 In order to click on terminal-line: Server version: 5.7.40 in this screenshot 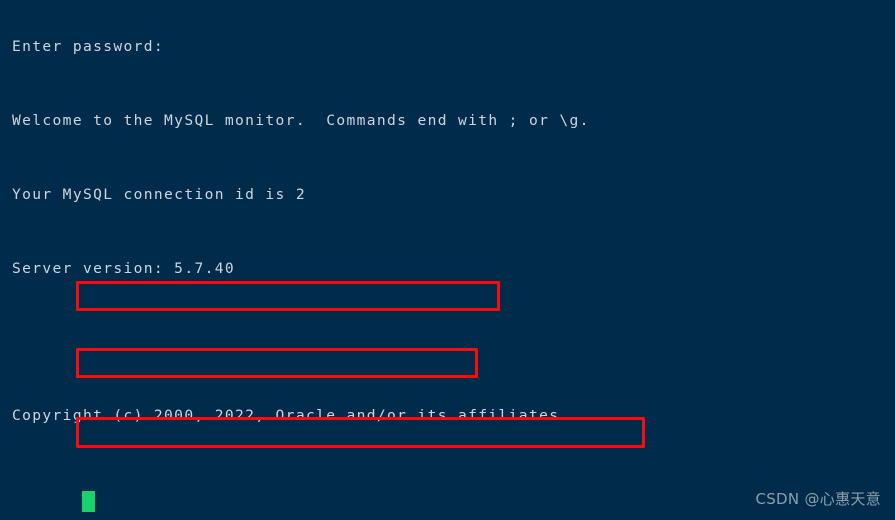, I will do `click(123, 268)`.